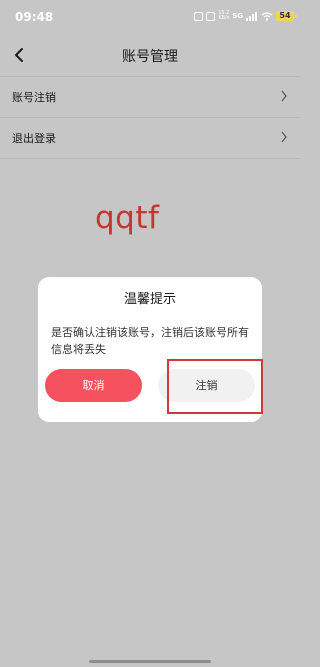 The image size is (320, 667). Describe the element at coordinates (34, 97) in the screenshot. I see `menu-item-label: 账号注销` at that location.